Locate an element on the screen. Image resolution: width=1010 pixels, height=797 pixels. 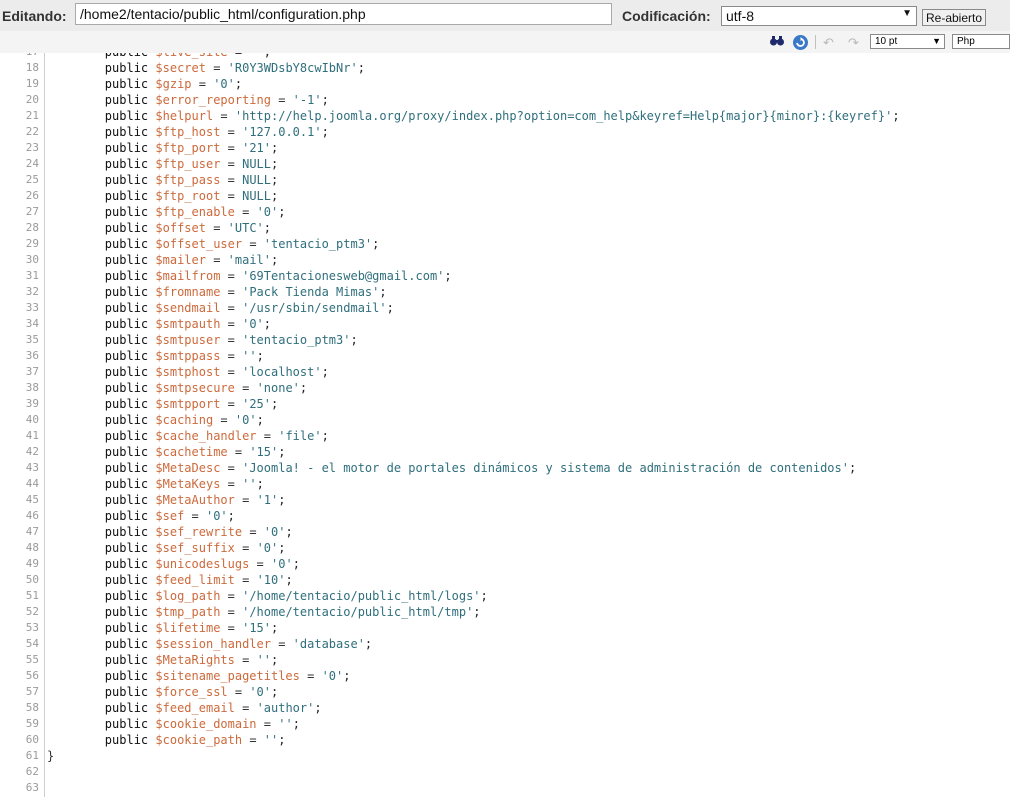
code-line: public $feed_email = 'author'; is located at coordinates (528, 708).